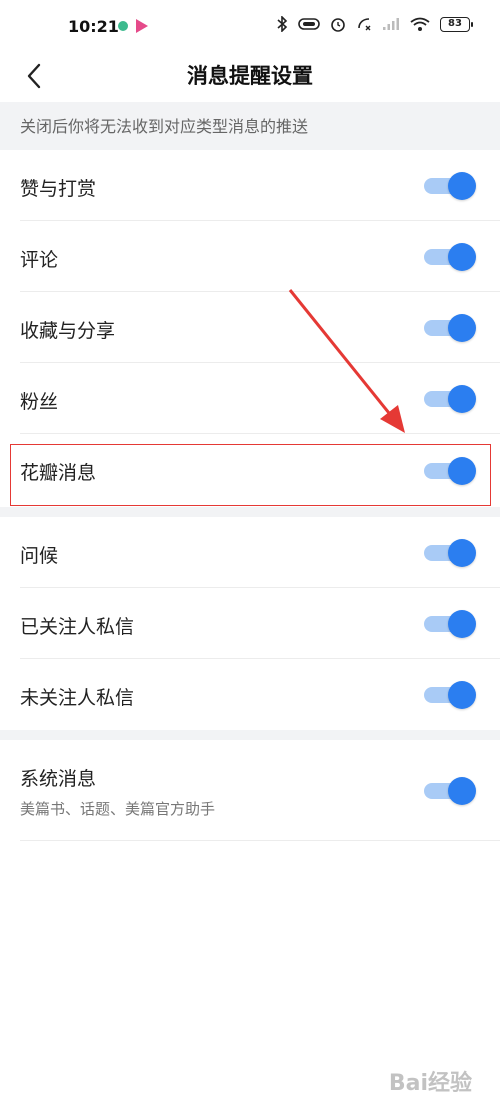 This screenshot has height=1111, width=500. What do you see at coordinates (420, 24) in the screenshot?
I see `wifi-icon` at bounding box center [420, 24].